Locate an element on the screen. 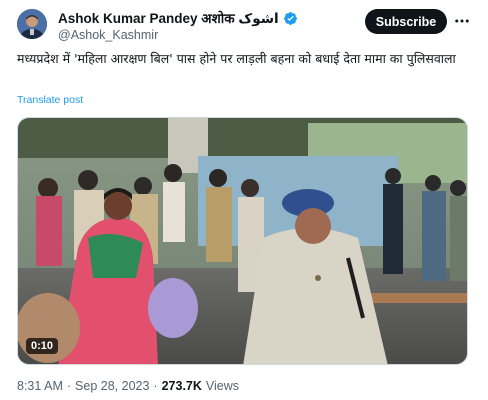  subscribe-button: Subscribe is located at coordinates (406, 21).